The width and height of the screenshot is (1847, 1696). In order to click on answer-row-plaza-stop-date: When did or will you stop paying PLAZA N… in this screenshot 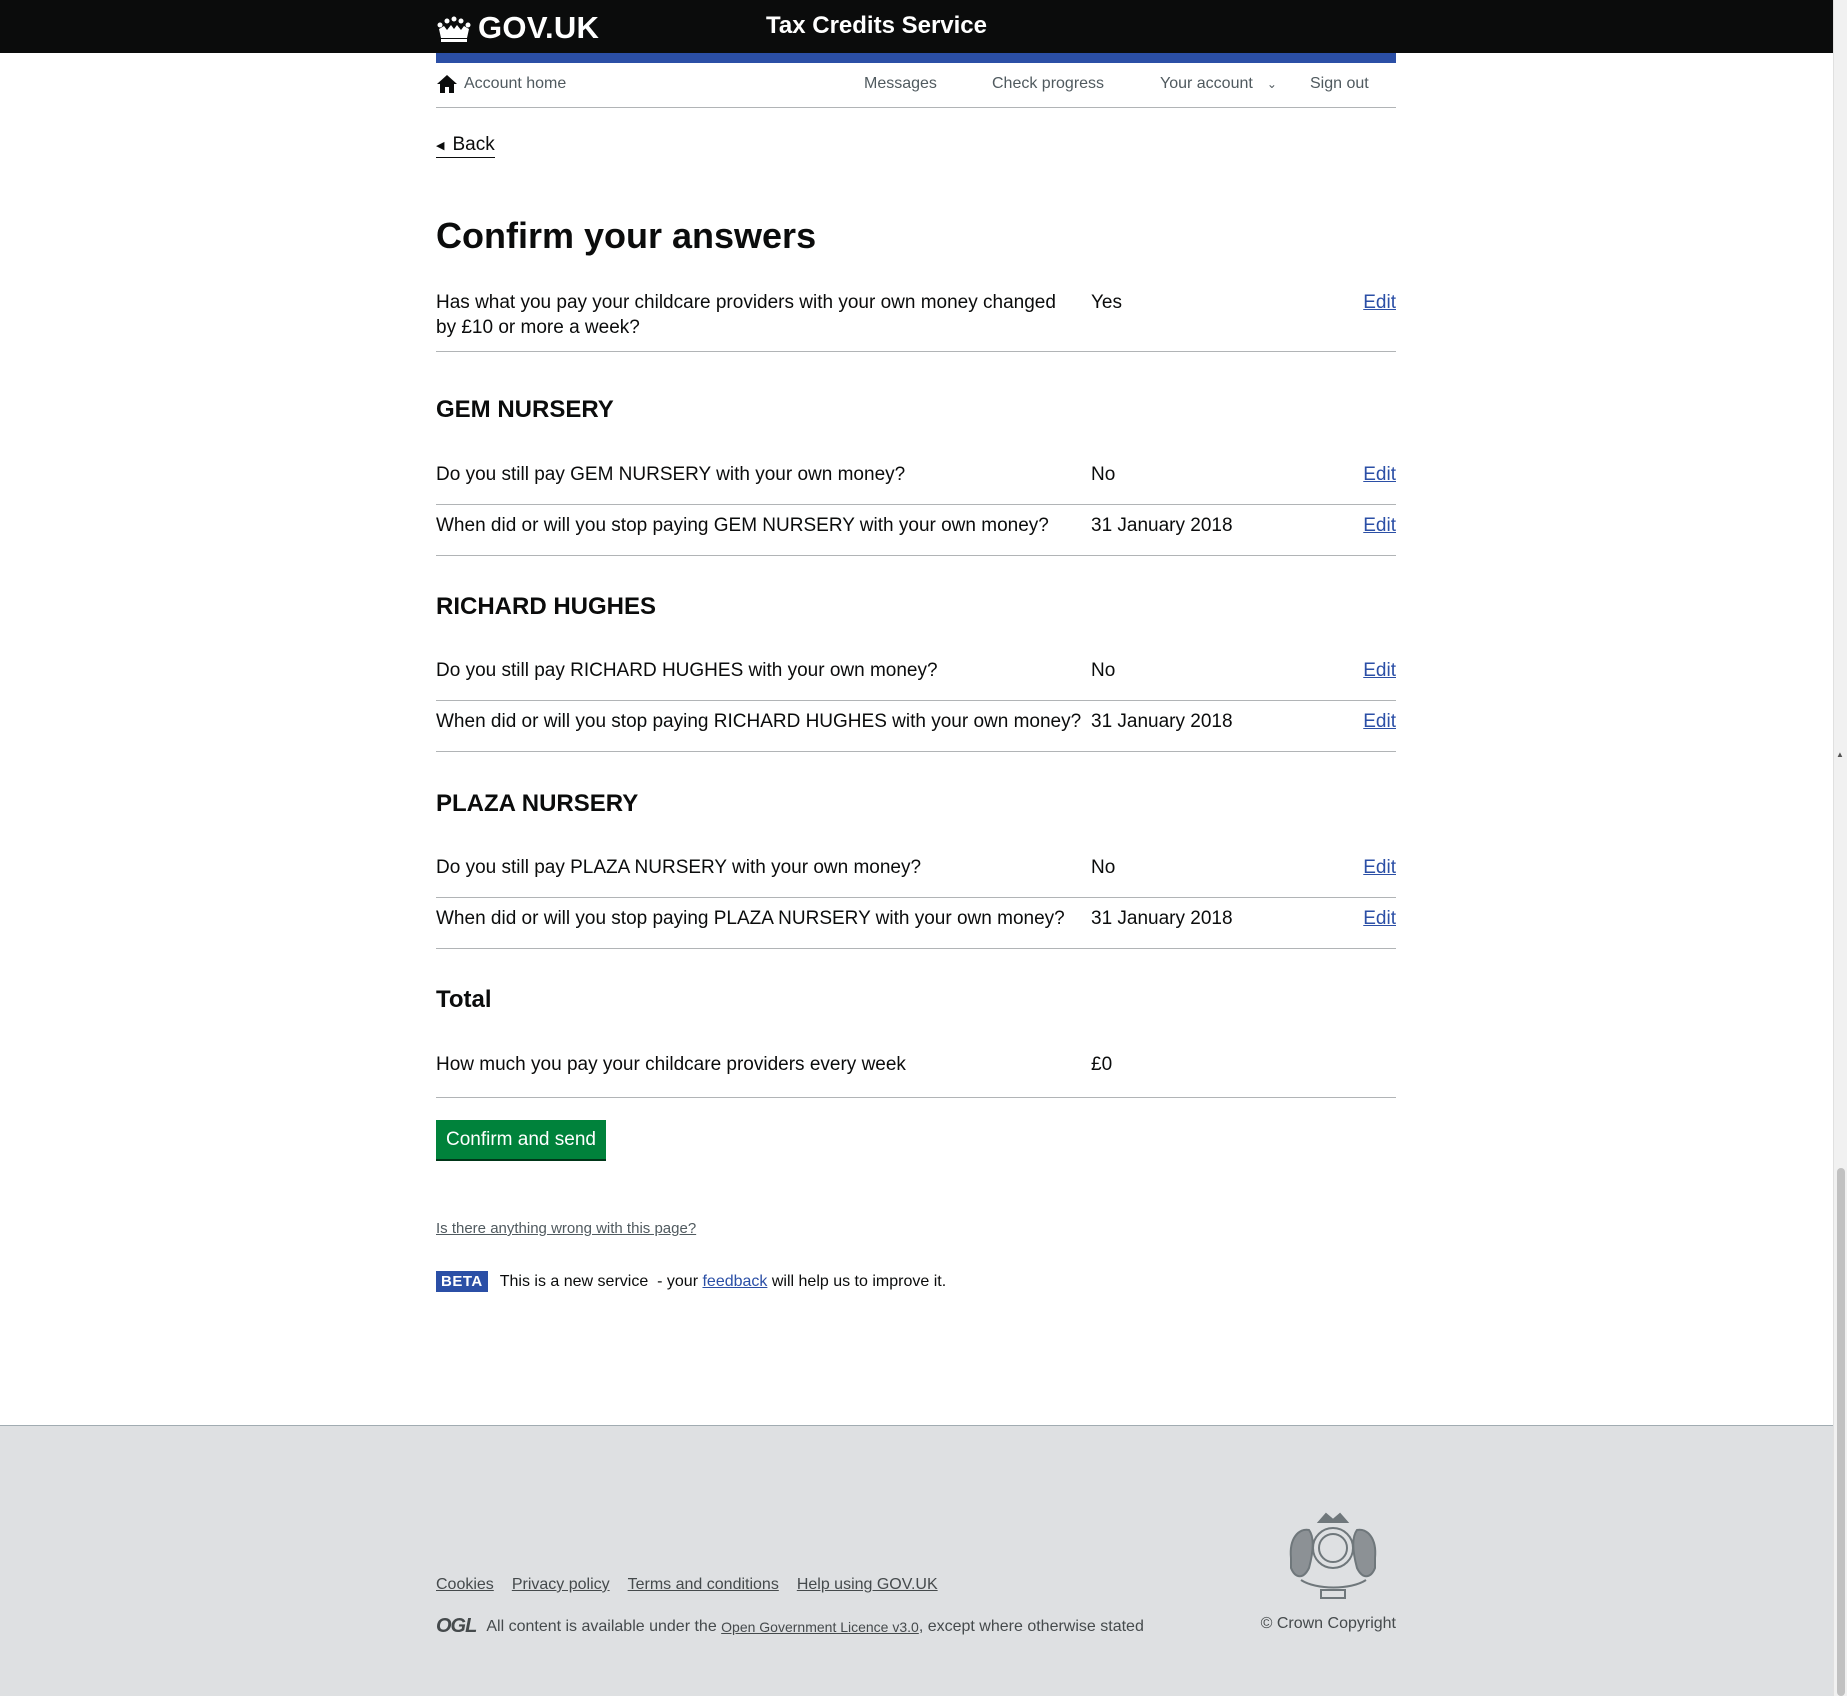, I will do `click(916, 927)`.